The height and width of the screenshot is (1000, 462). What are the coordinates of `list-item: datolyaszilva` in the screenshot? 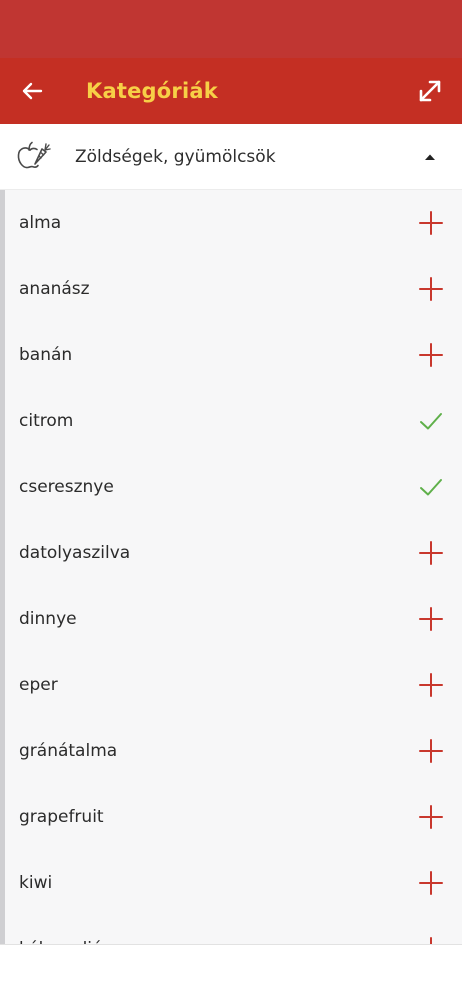 It's located at (233, 553).